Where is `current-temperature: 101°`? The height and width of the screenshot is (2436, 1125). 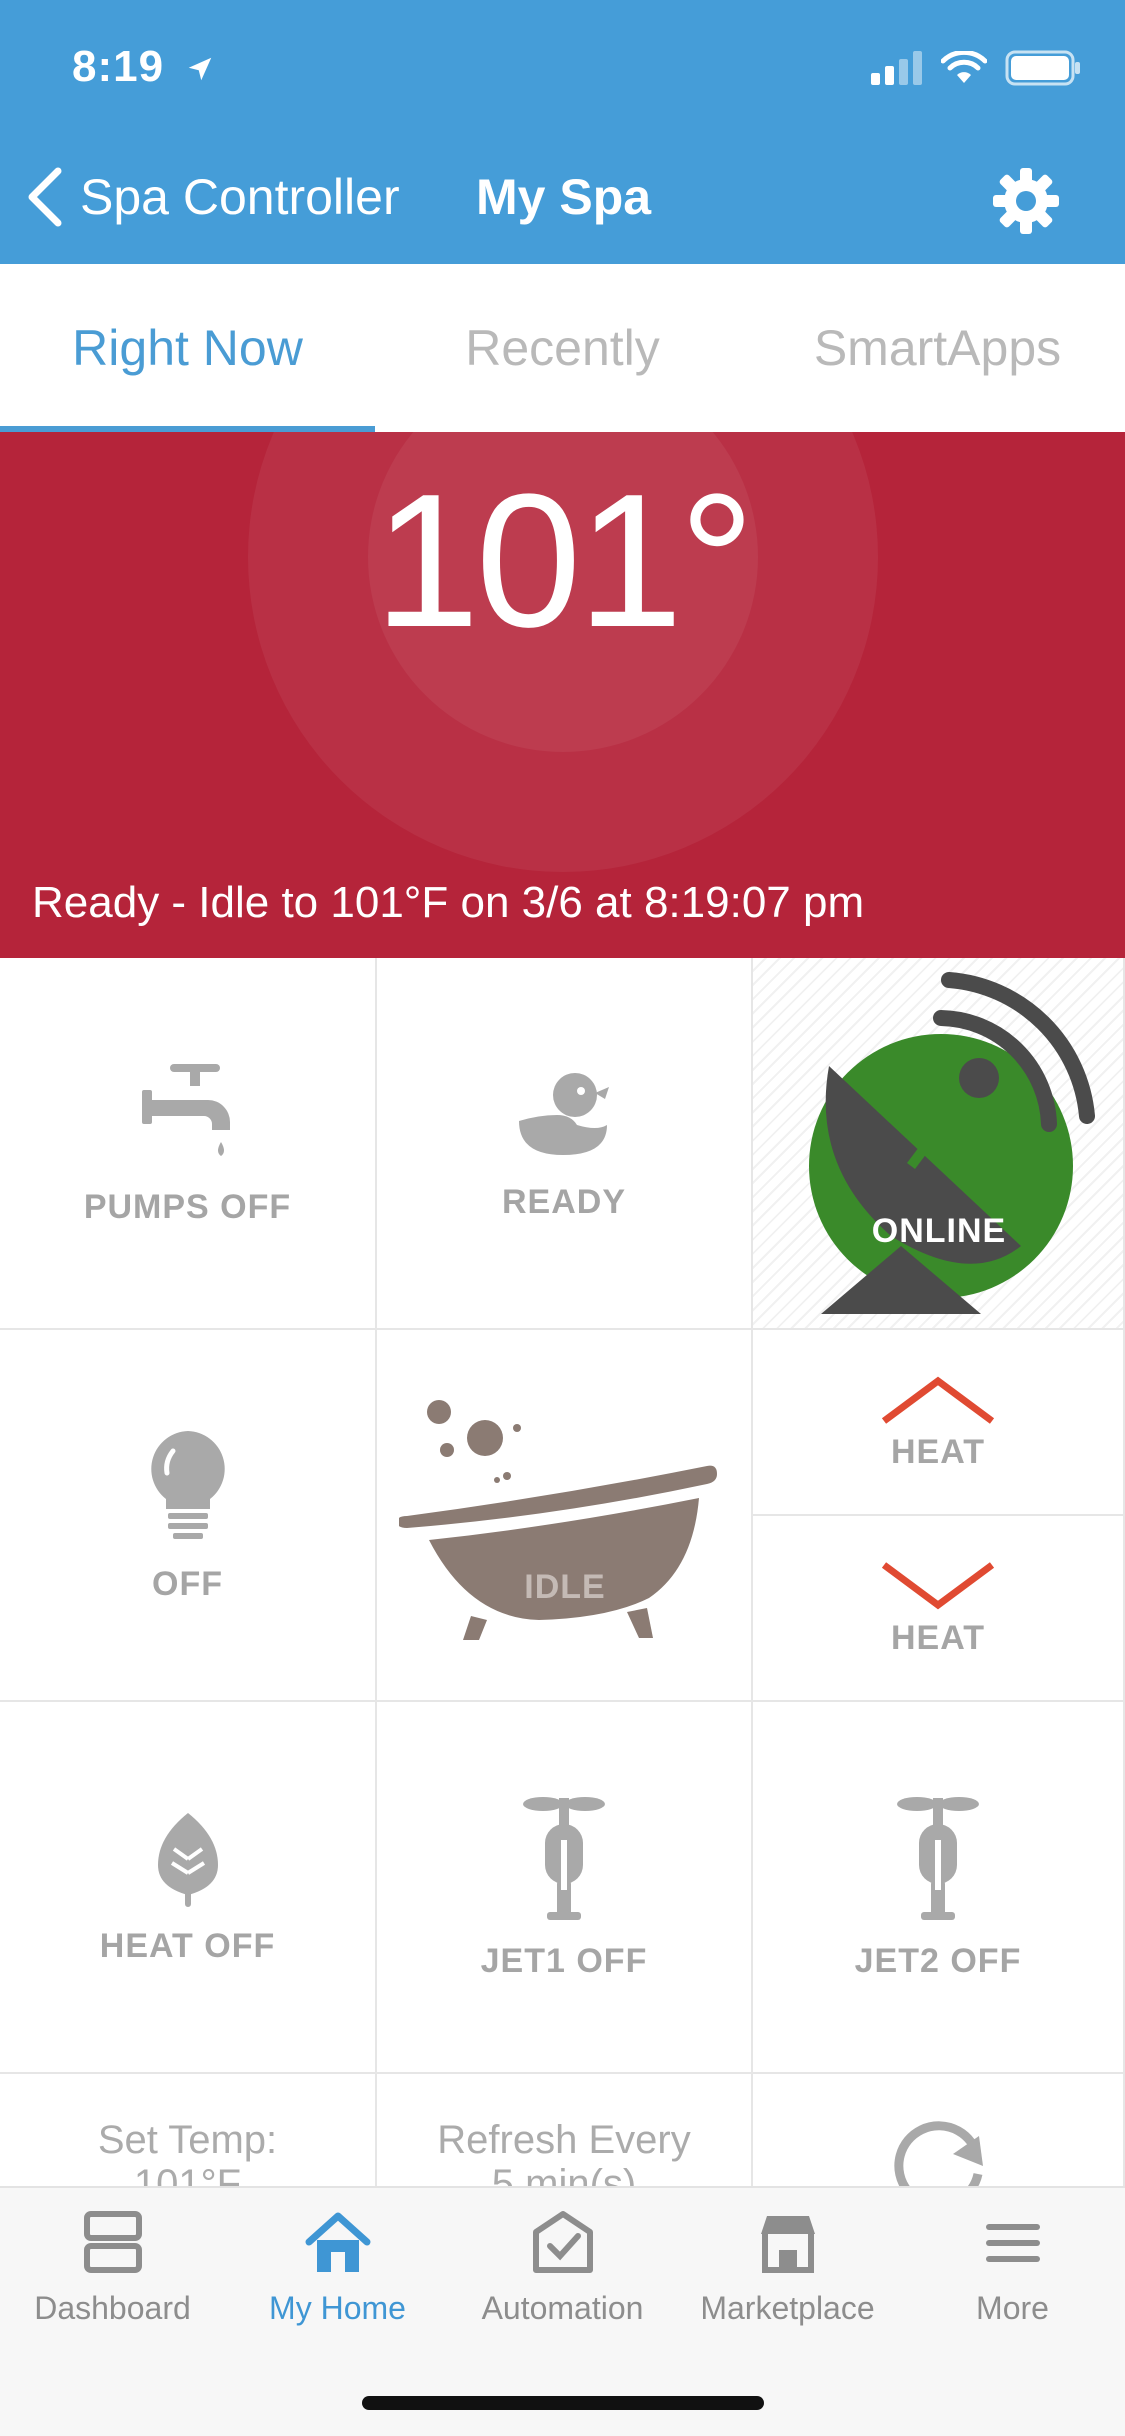
current-temperature: 101° is located at coordinates (564, 561).